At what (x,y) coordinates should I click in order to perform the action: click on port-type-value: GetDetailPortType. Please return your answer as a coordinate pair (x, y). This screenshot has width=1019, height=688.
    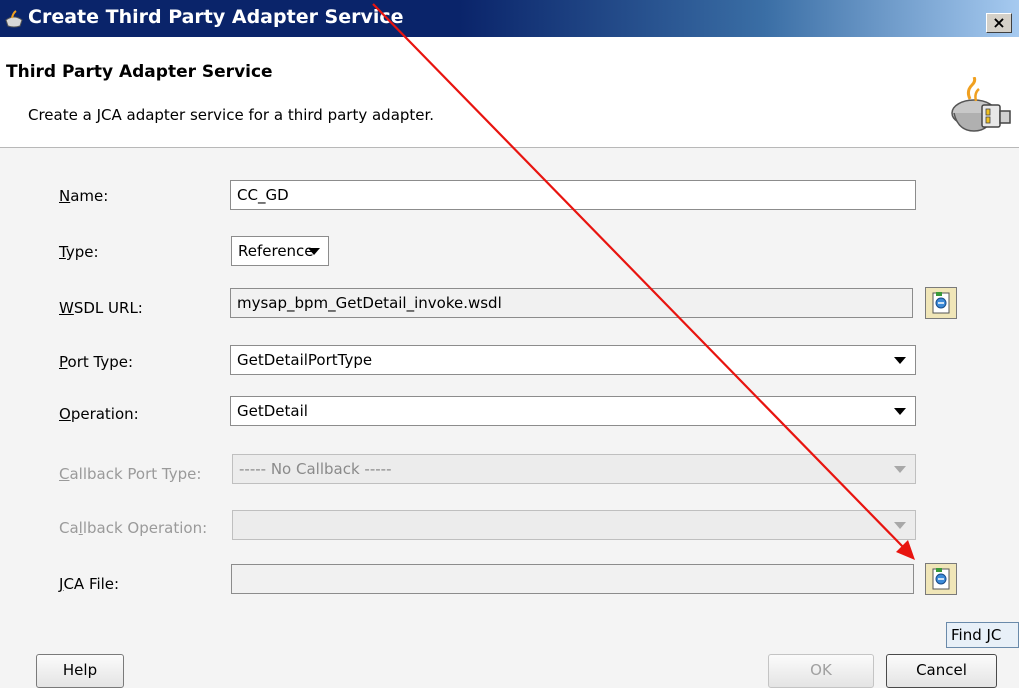
    Looking at the image, I should click on (305, 360).